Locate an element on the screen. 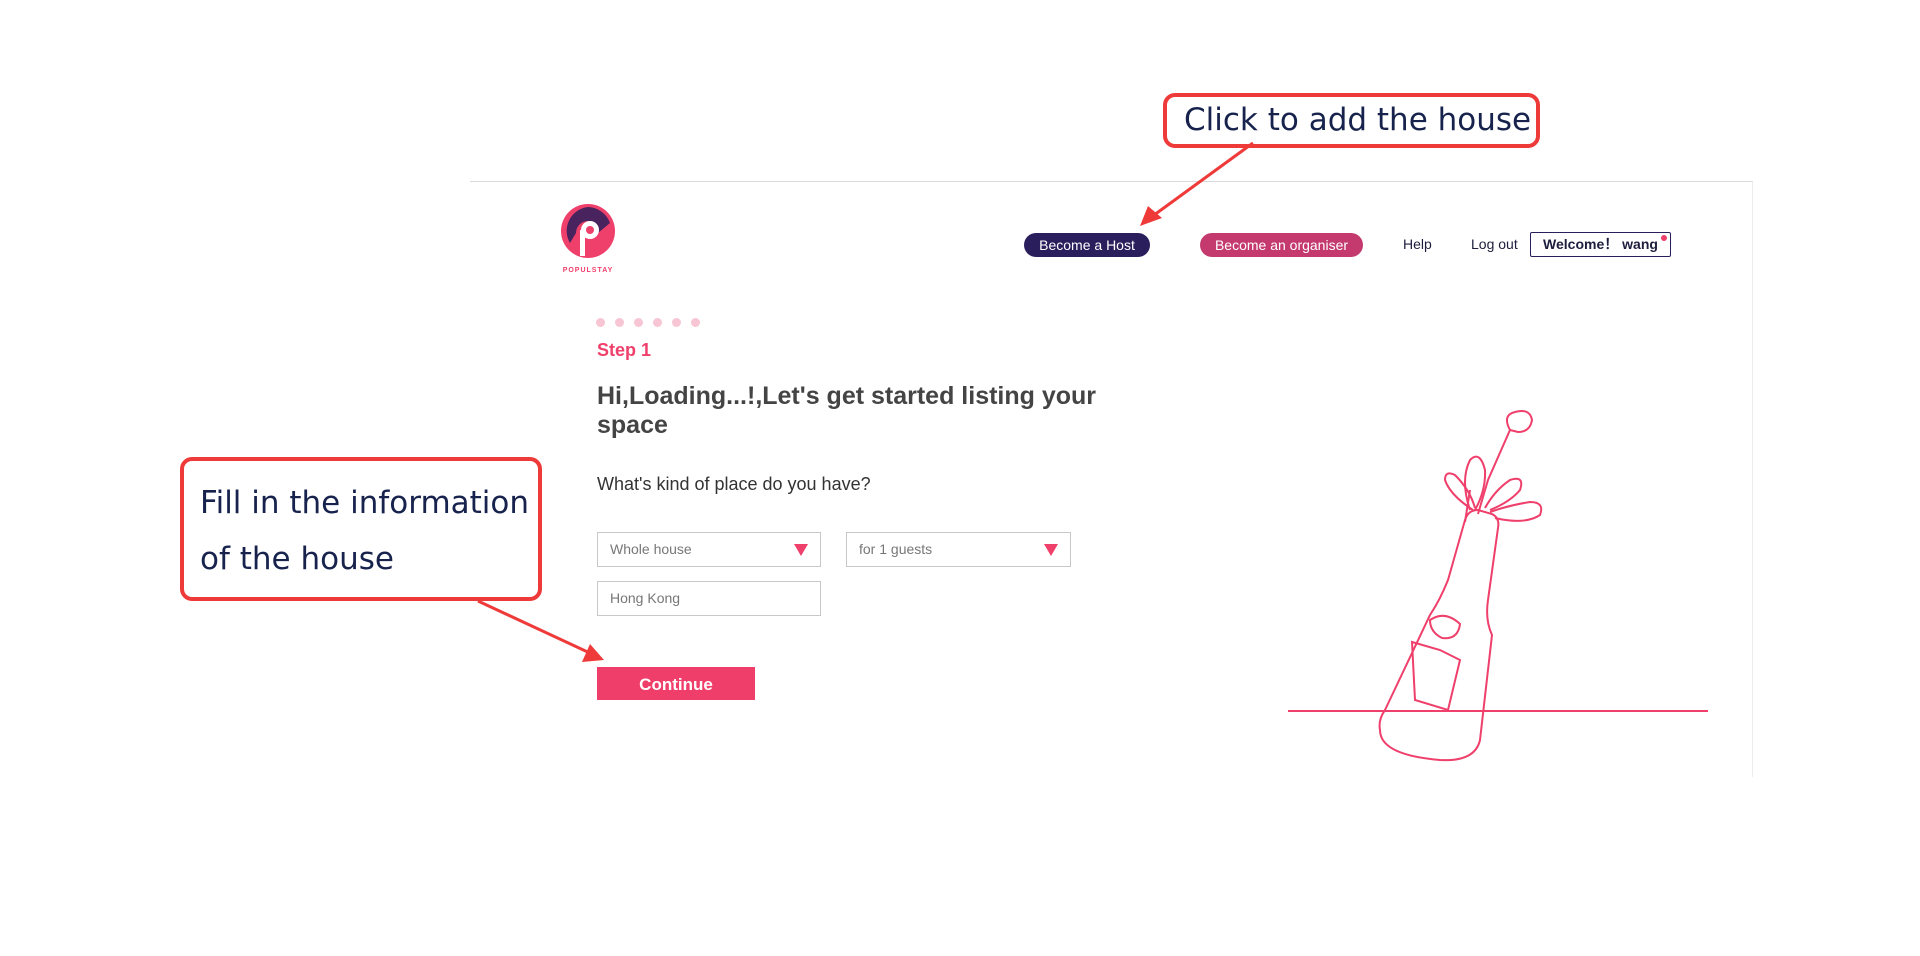 Image resolution: width=1920 pixels, height=956 pixels. continue-button: Continue is located at coordinates (676, 683).